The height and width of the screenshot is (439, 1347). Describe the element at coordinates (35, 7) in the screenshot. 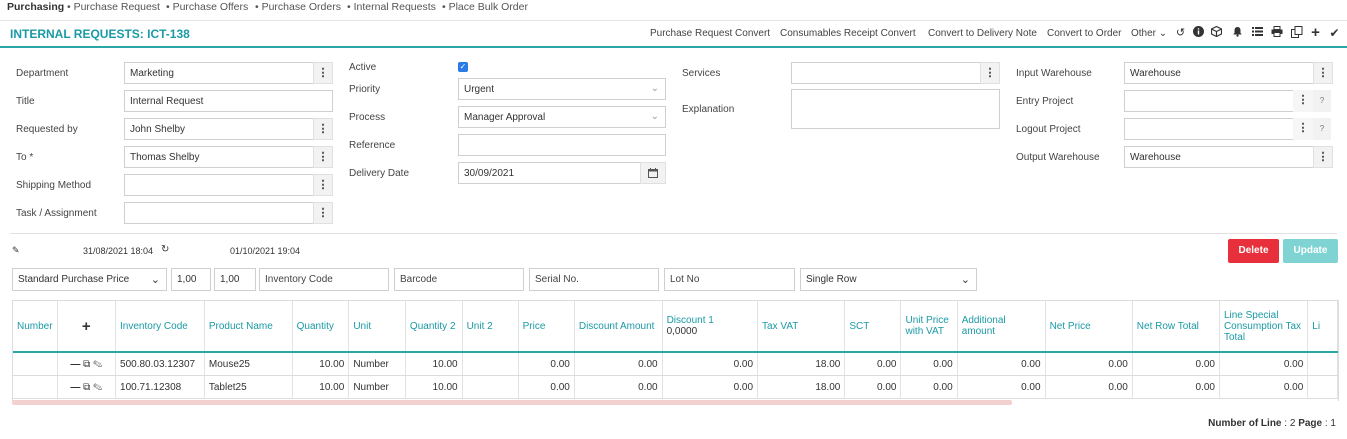

I see `nav-purchasing: Purchasing` at that location.